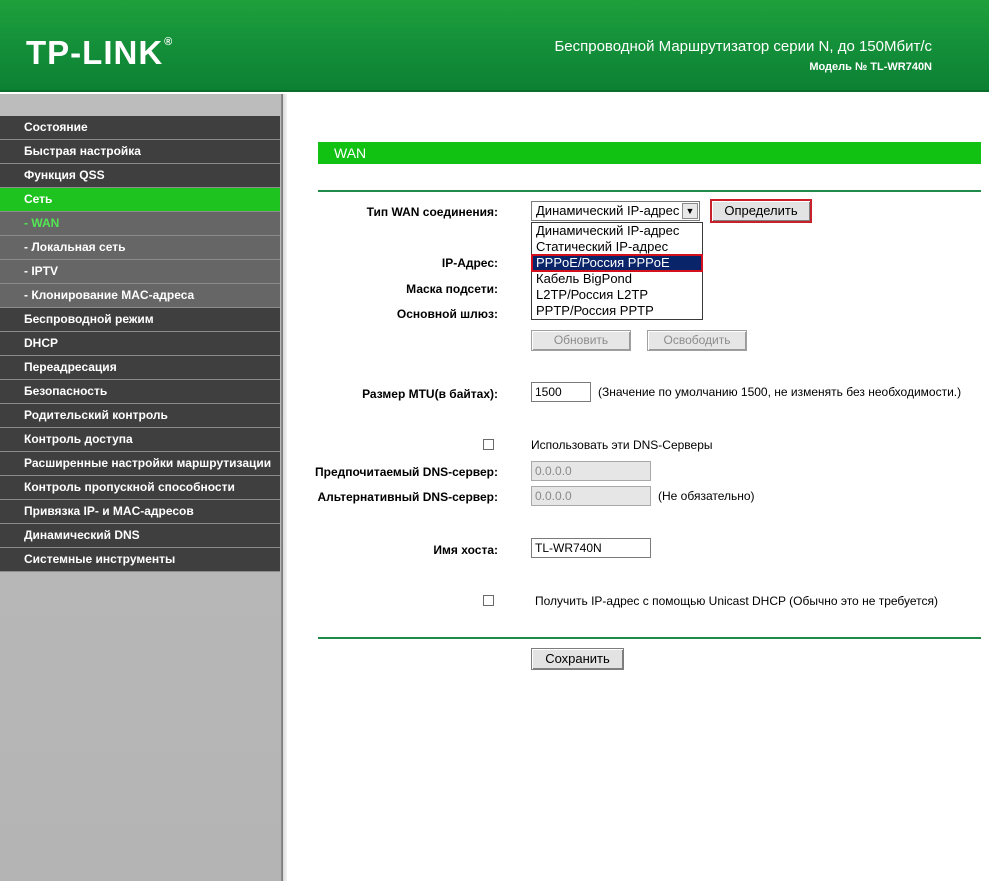  I want to click on wan-option-pptp: PPTP/Россия PPTP, so click(617, 311).